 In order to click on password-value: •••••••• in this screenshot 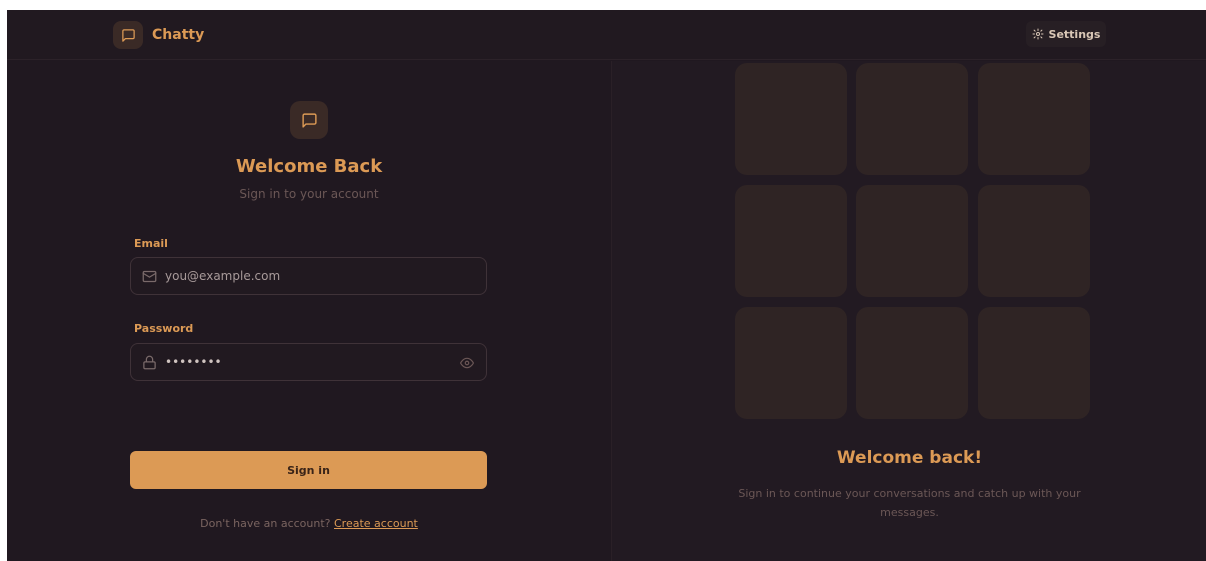, I will do `click(193, 362)`.